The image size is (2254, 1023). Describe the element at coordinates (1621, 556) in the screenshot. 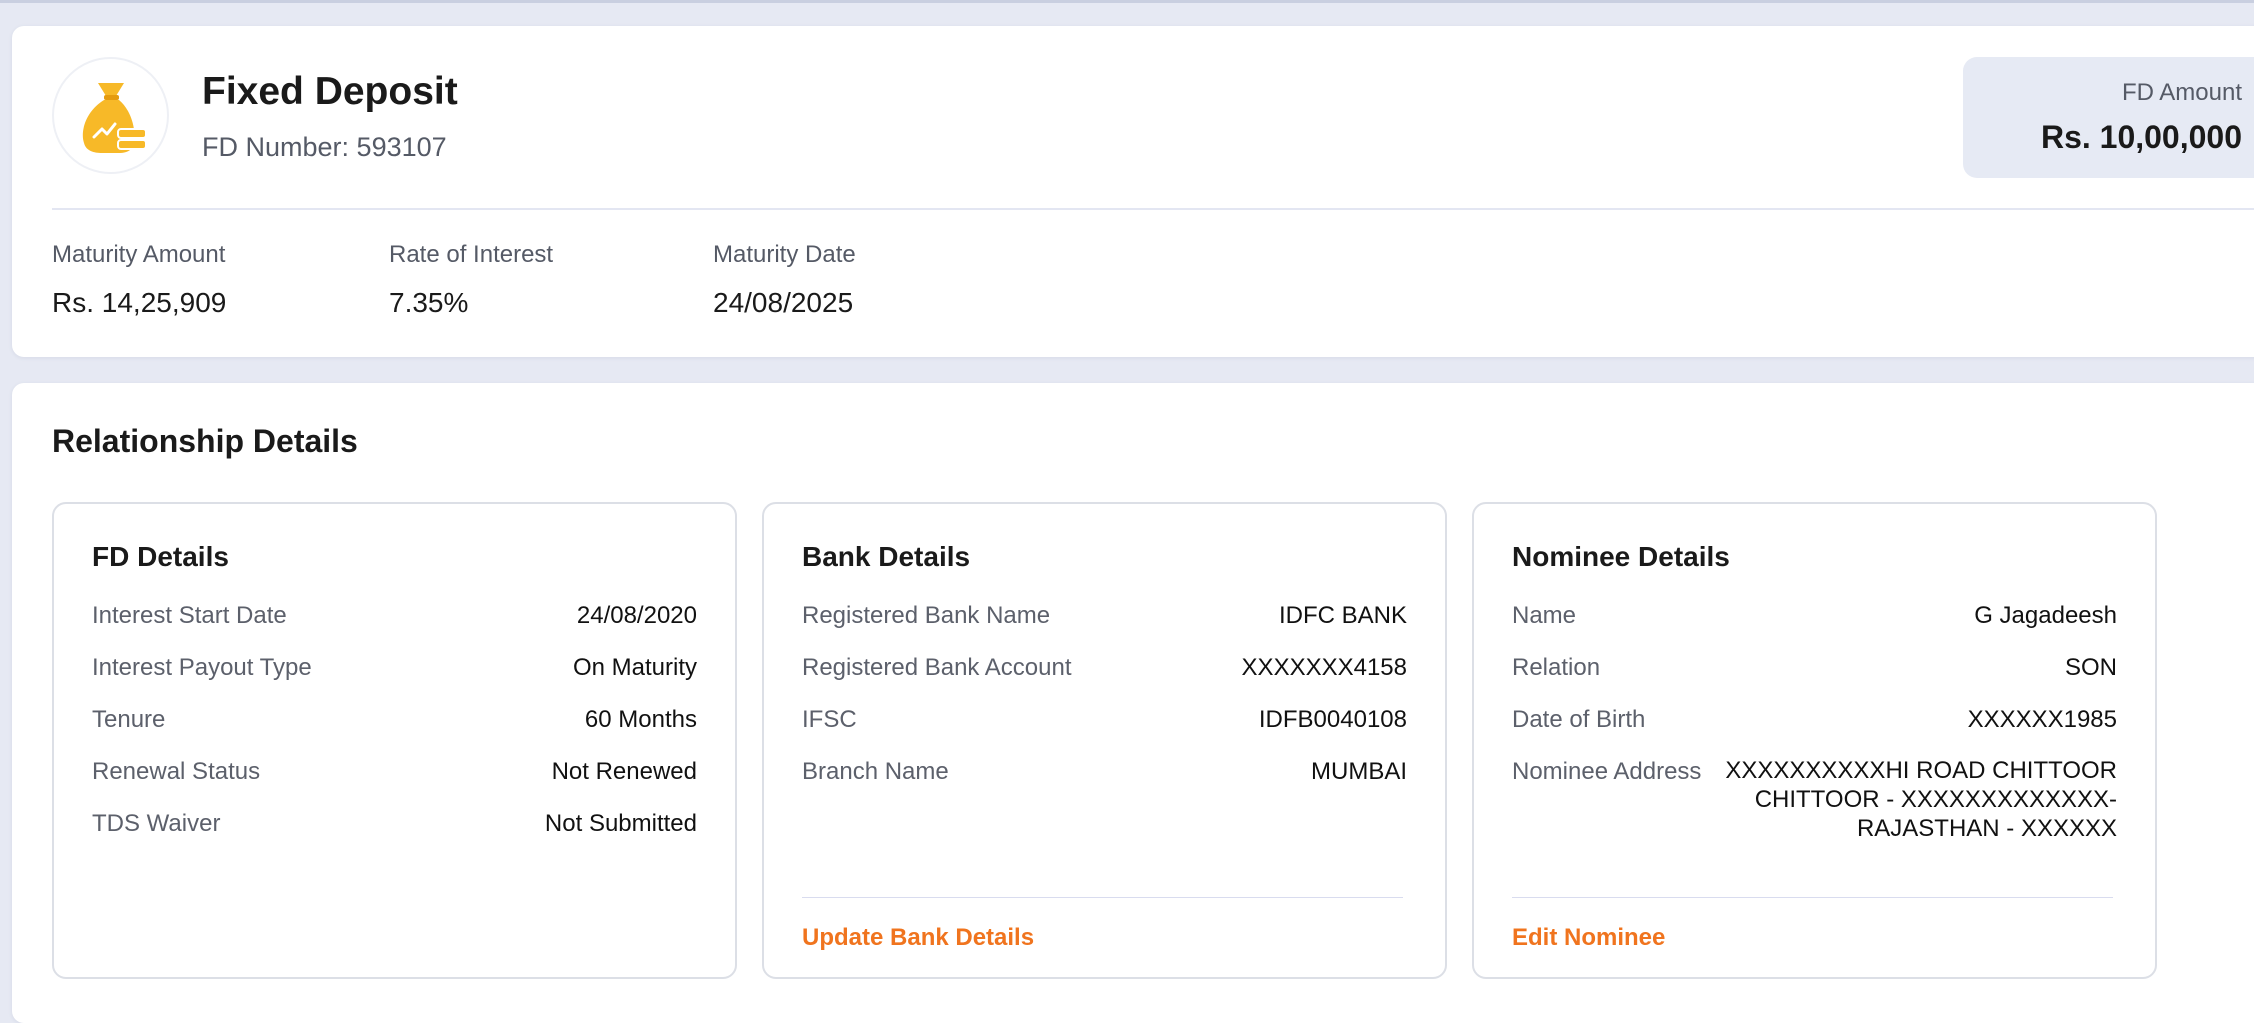

I see `panel-title: Nominee Details` at that location.